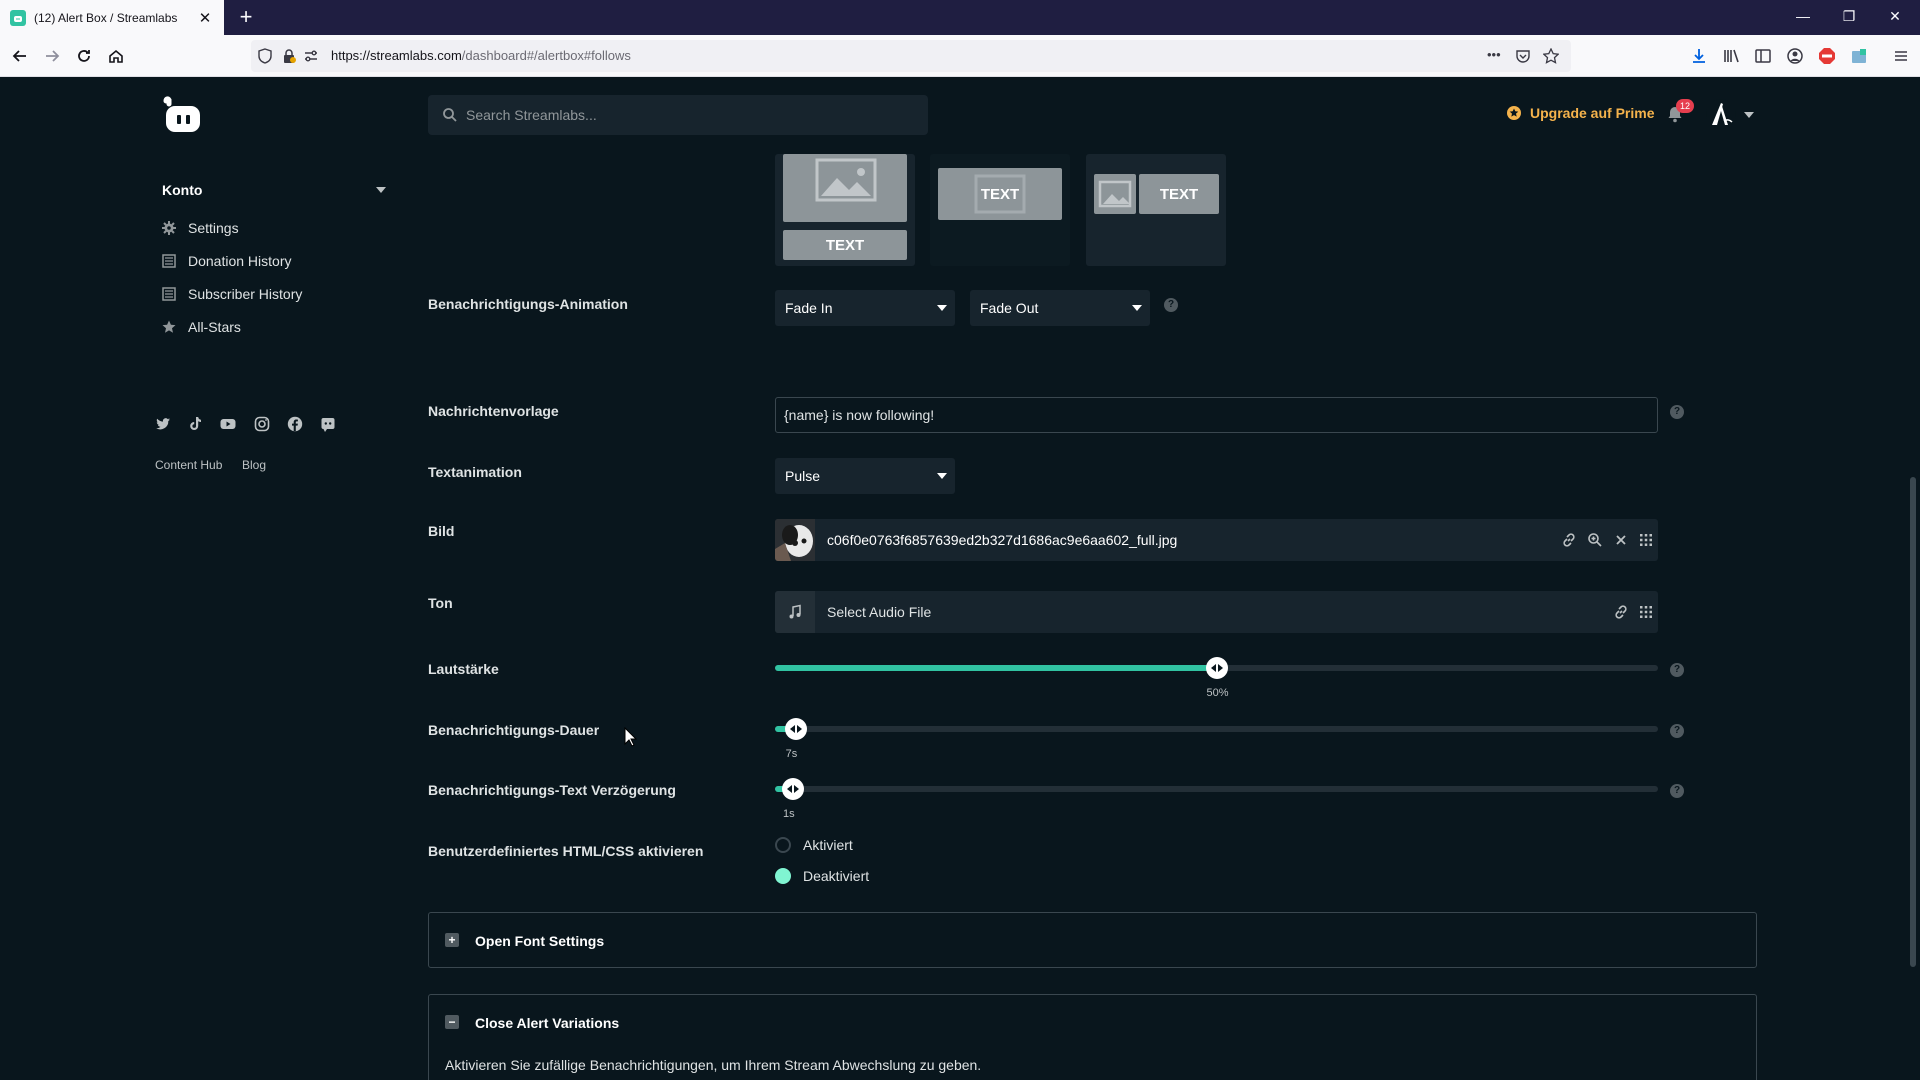 The image size is (1920, 1080). Describe the element at coordinates (547, 1023) in the screenshot. I see `alert-variations-title: Close Alert Variations` at that location.